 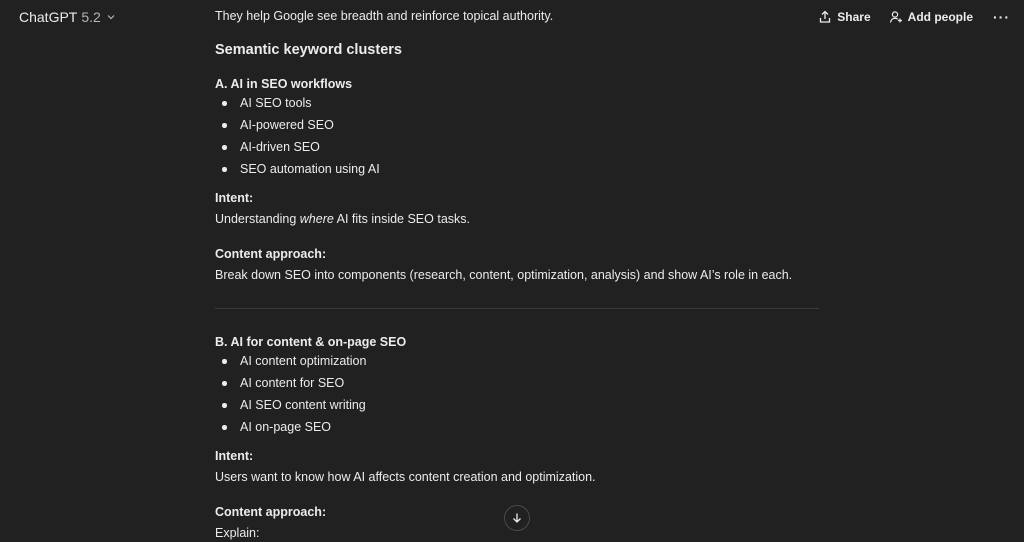 What do you see at coordinates (234, 198) in the screenshot?
I see `cluster-a-intent-label: Intent:` at bounding box center [234, 198].